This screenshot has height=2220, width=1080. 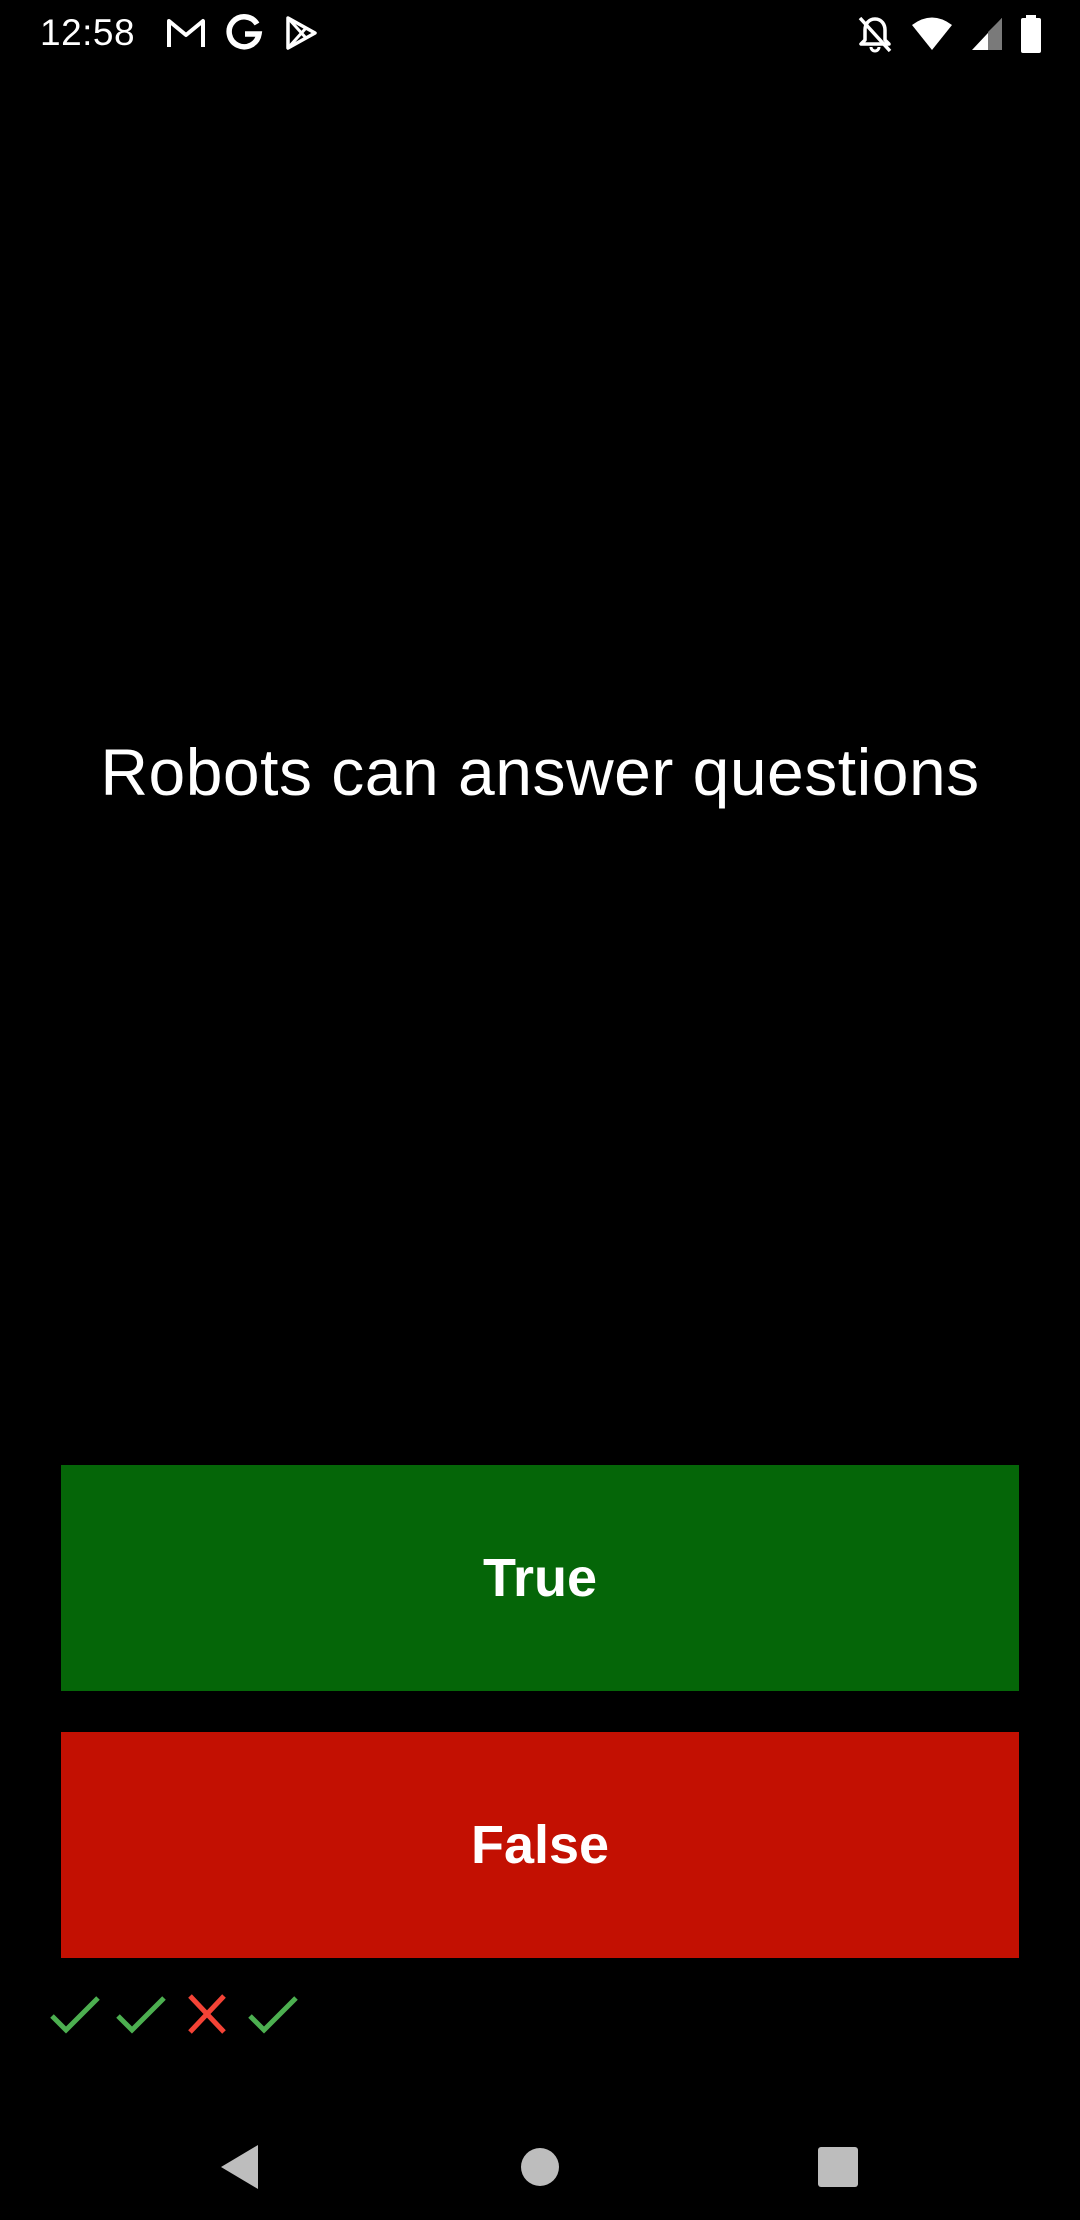 What do you see at coordinates (174, 2015) in the screenshot?
I see `score-keeper` at bounding box center [174, 2015].